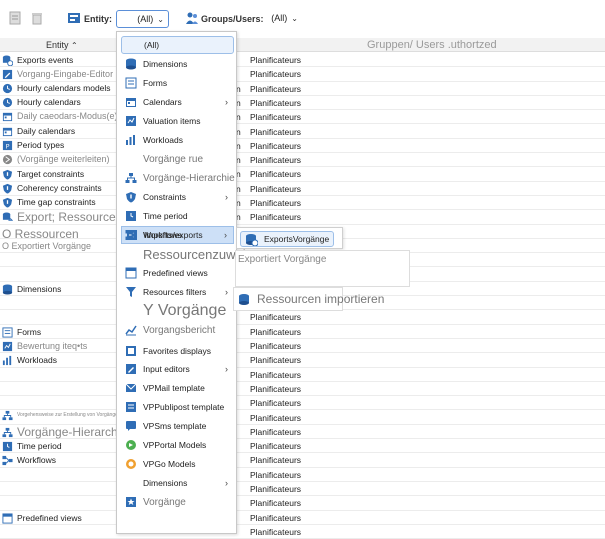 The height and width of the screenshot is (539, 605). Describe the element at coordinates (294, 18) in the screenshot. I see `chevron-down-icon: ⌄` at that location.